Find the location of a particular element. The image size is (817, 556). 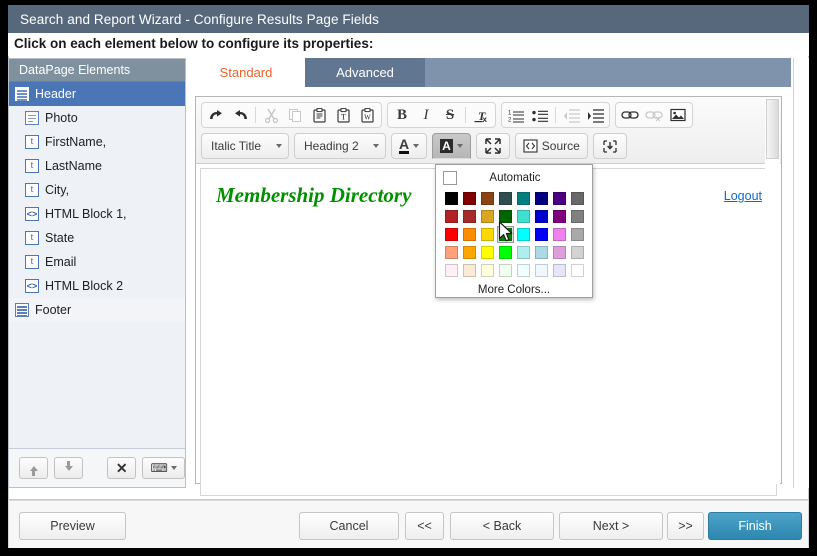

element-list-item: Footer is located at coordinates (97, 310).